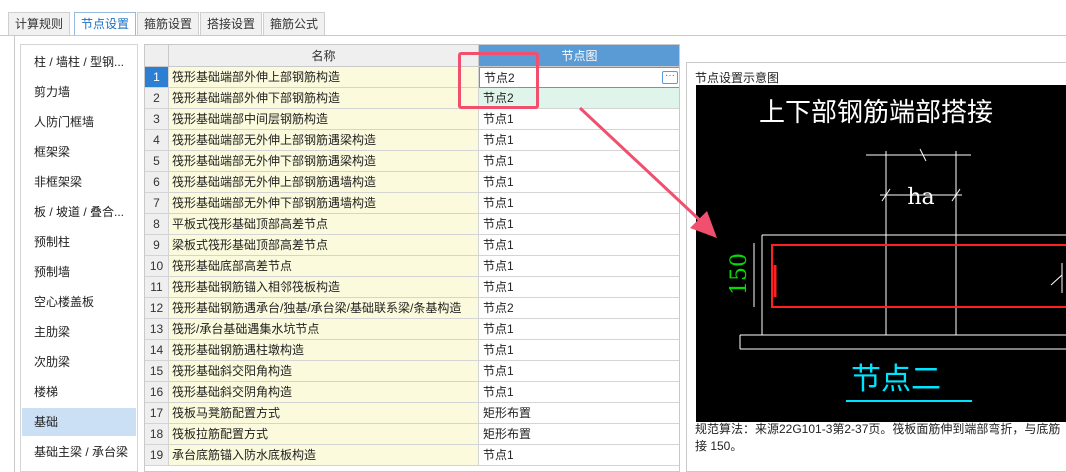  What do you see at coordinates (324, 350) in the screenshot?
I see `row-name-cell: 筏形基础钢筋遇柱墩构造` at bounding box center [324, 350].